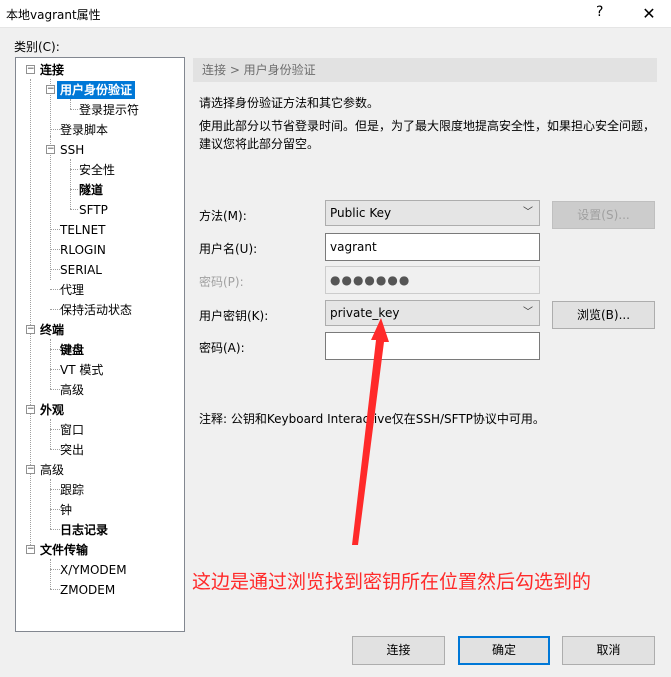 The image size is (671, 677). What do you see at coordinates (398, 650) in the screenshot?
I see `connect-button: 连接` at bounding box center [398, 650].